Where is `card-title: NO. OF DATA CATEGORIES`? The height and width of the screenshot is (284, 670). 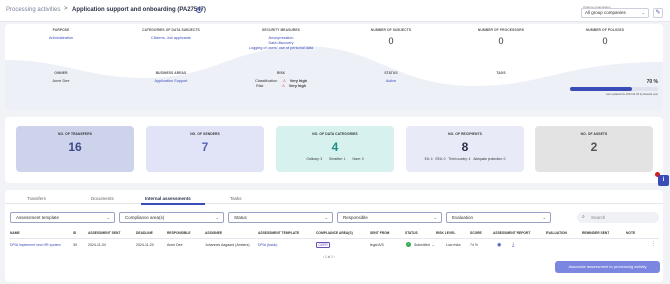
card-title: NO. OF DATA CATEGORIES is located at coordinates (335, 134).